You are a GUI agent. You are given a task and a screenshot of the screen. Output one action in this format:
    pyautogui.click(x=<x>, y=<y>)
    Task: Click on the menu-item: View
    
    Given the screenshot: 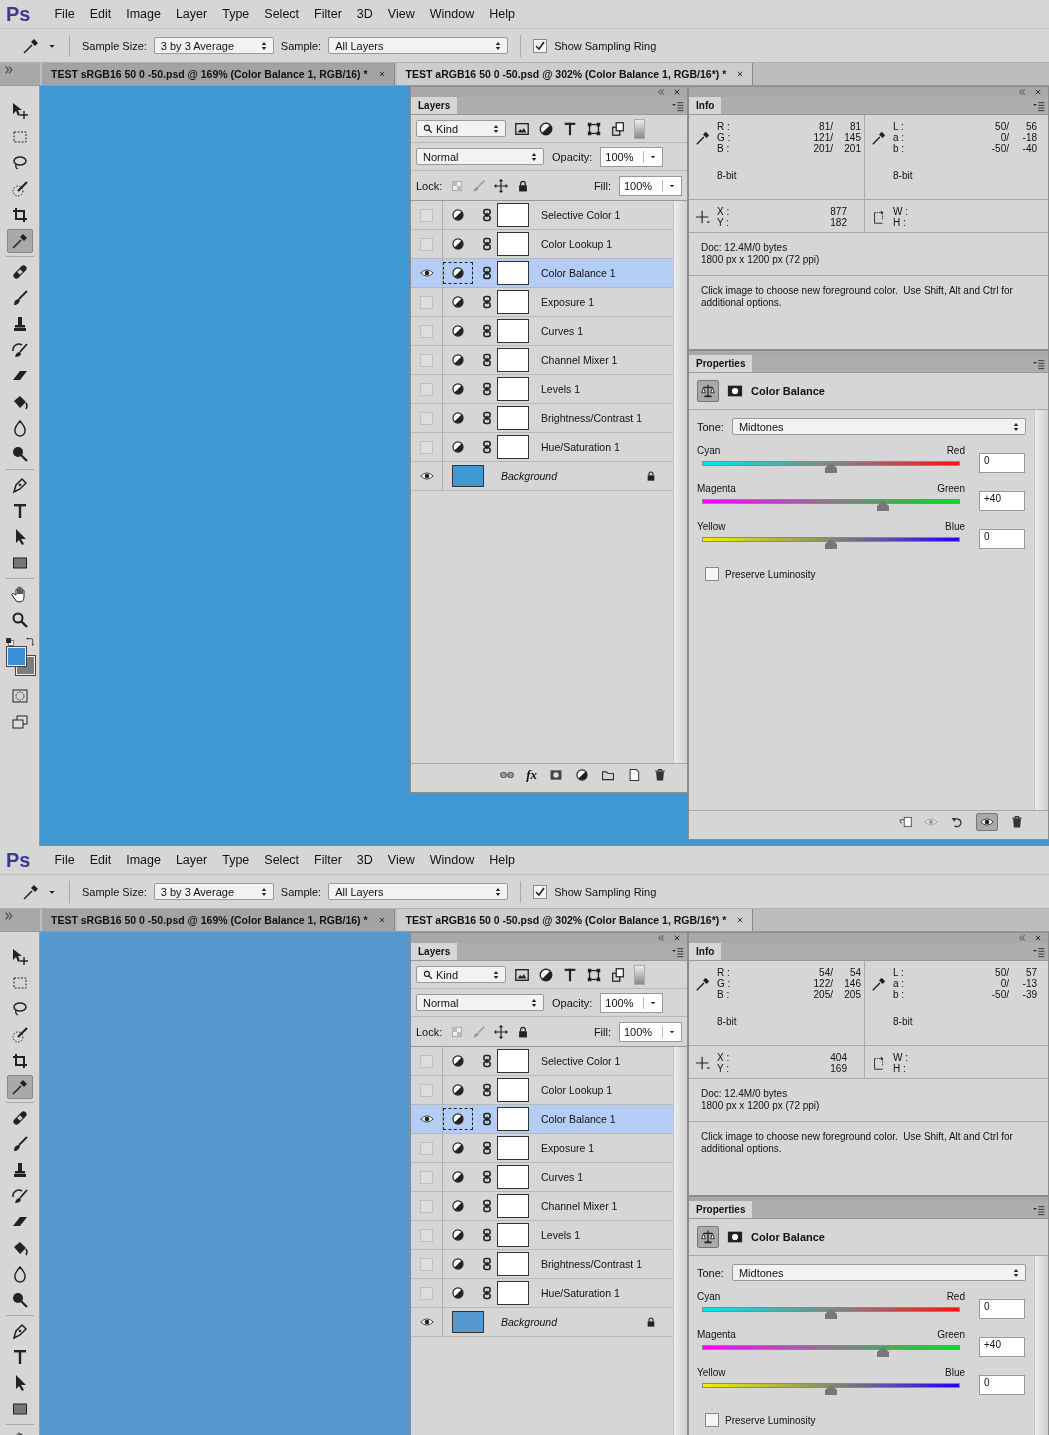 What is the action you would take?
    pyautogui.click(x=401, y=14)
    